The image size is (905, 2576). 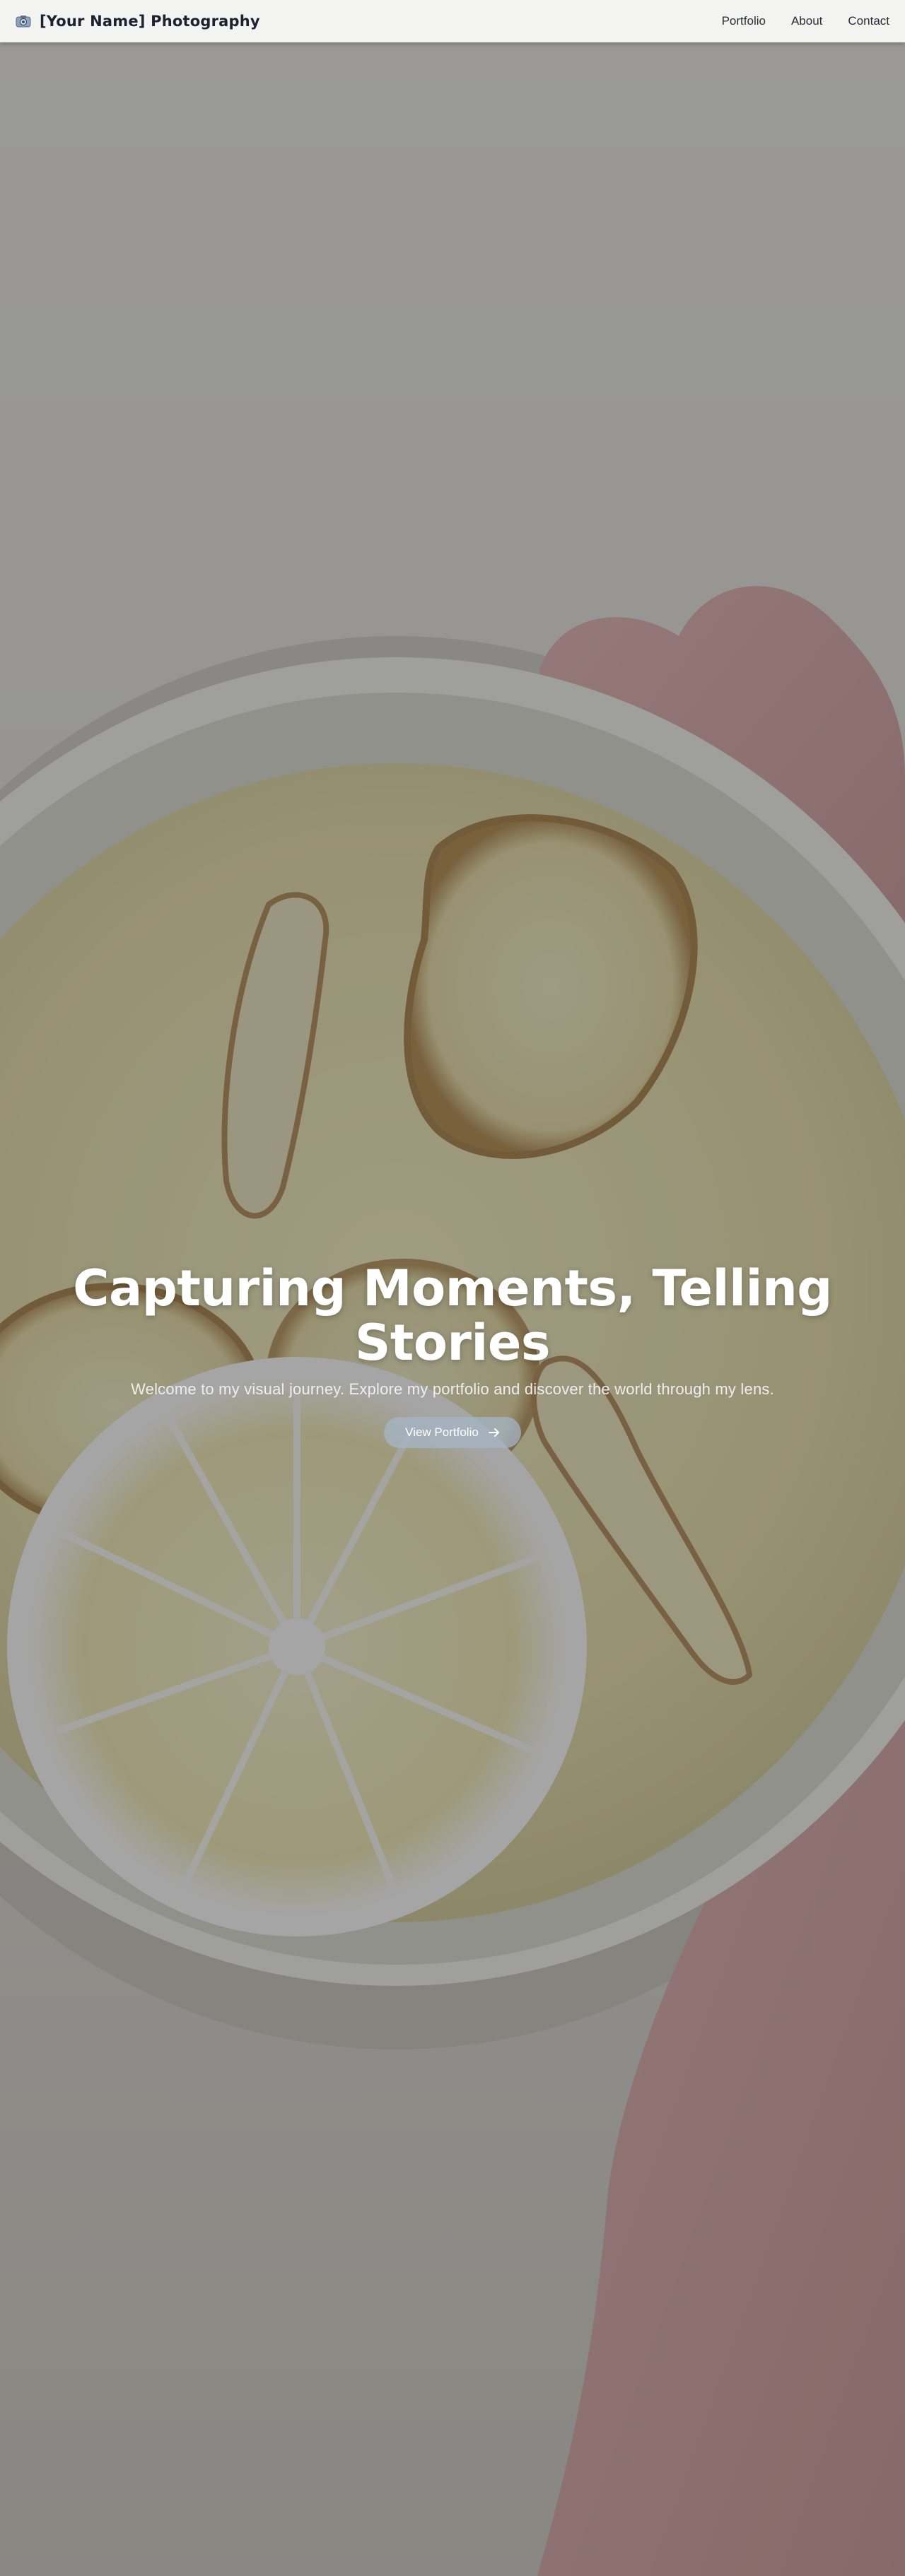 I want to click on main-nav: Portfolio About Contact, so click(x=805, y=21).